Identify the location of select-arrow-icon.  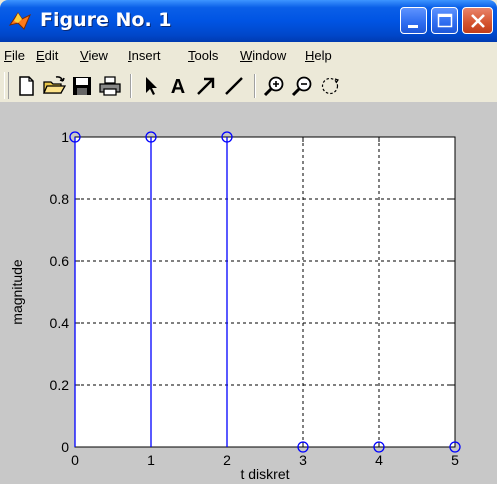
(150, 86).